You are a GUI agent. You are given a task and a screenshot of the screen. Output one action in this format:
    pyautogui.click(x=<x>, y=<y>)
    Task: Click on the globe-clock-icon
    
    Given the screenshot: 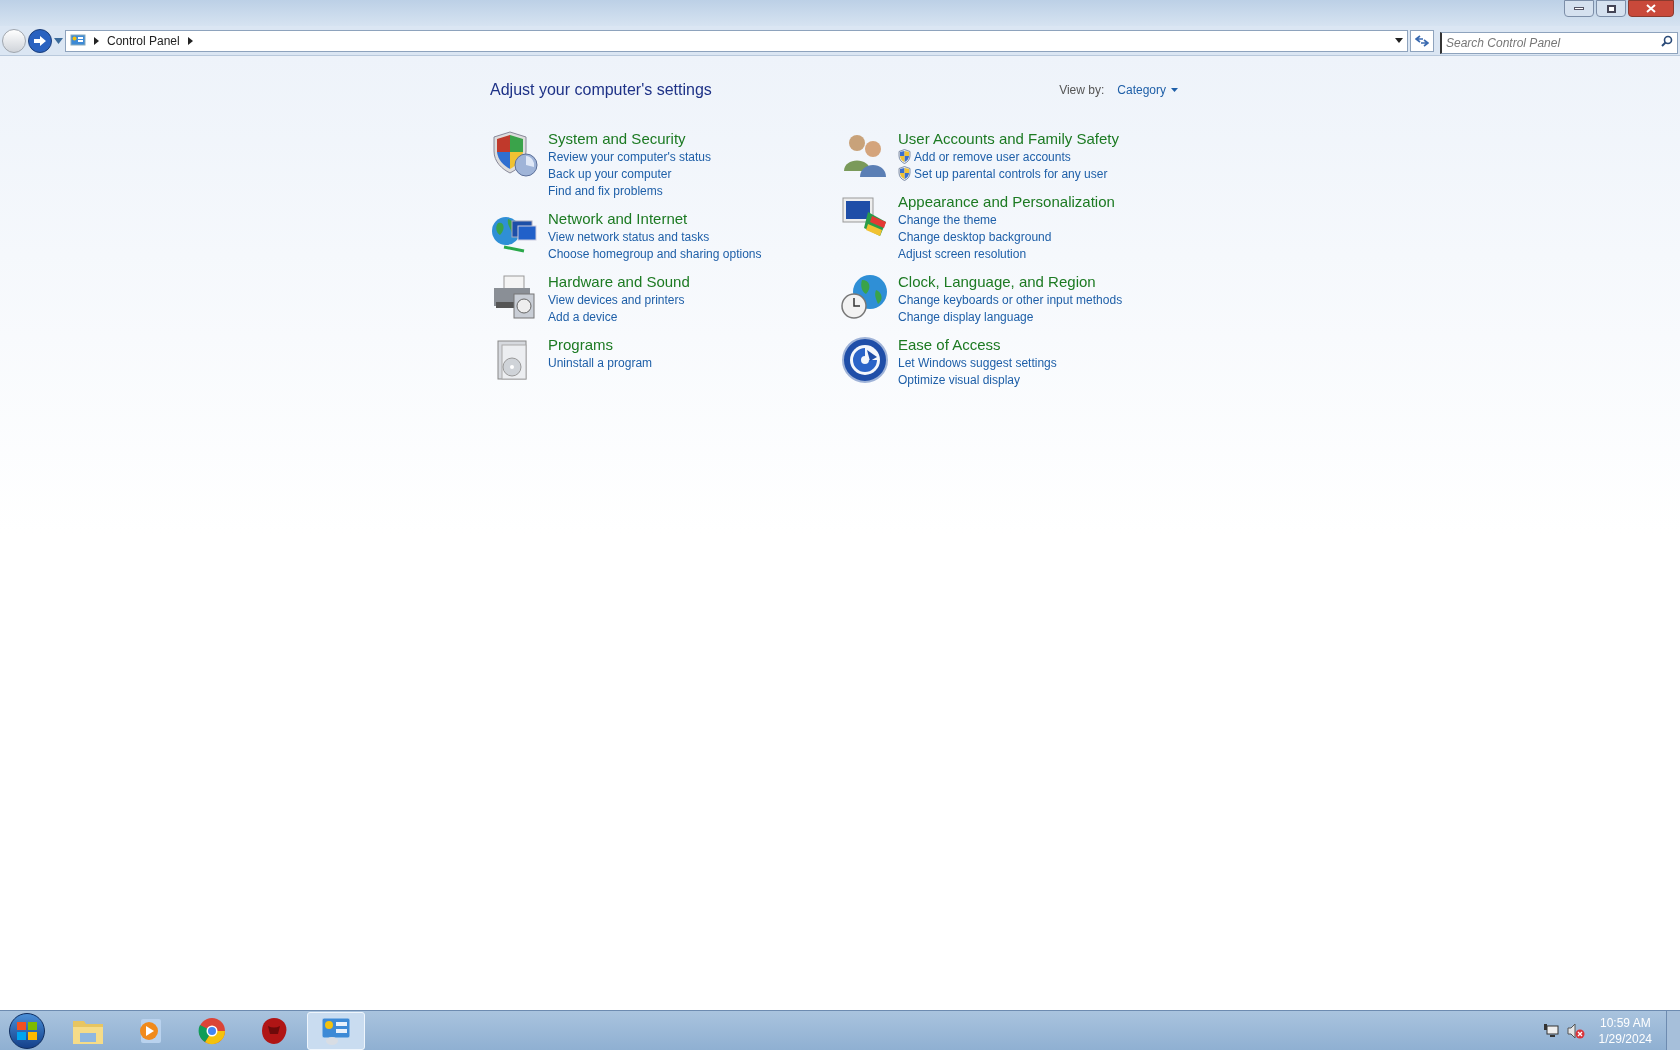 What is the action you would take?
    pyautogui.click(x=865, y=297)
    